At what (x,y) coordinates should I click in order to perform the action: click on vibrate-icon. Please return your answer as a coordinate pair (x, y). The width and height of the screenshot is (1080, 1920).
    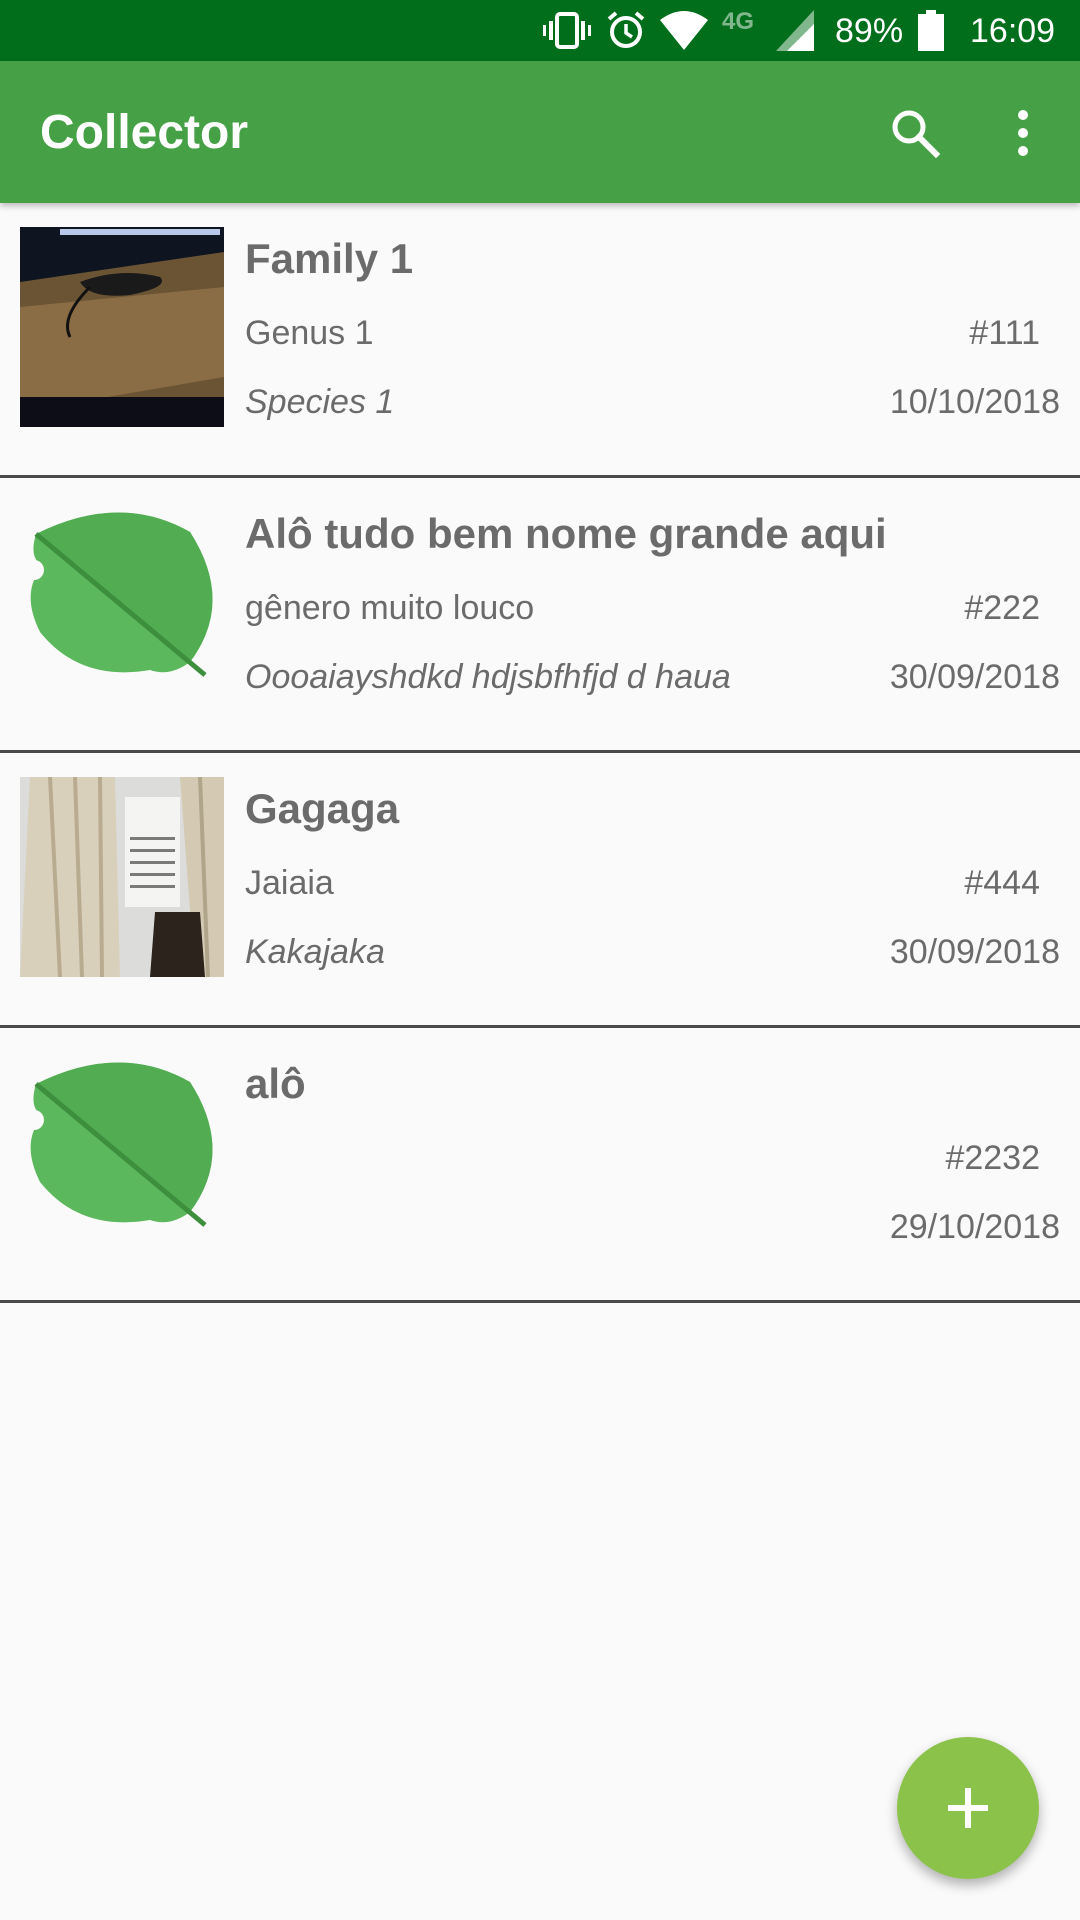
    Looking at the image, I should click on (567, 30).